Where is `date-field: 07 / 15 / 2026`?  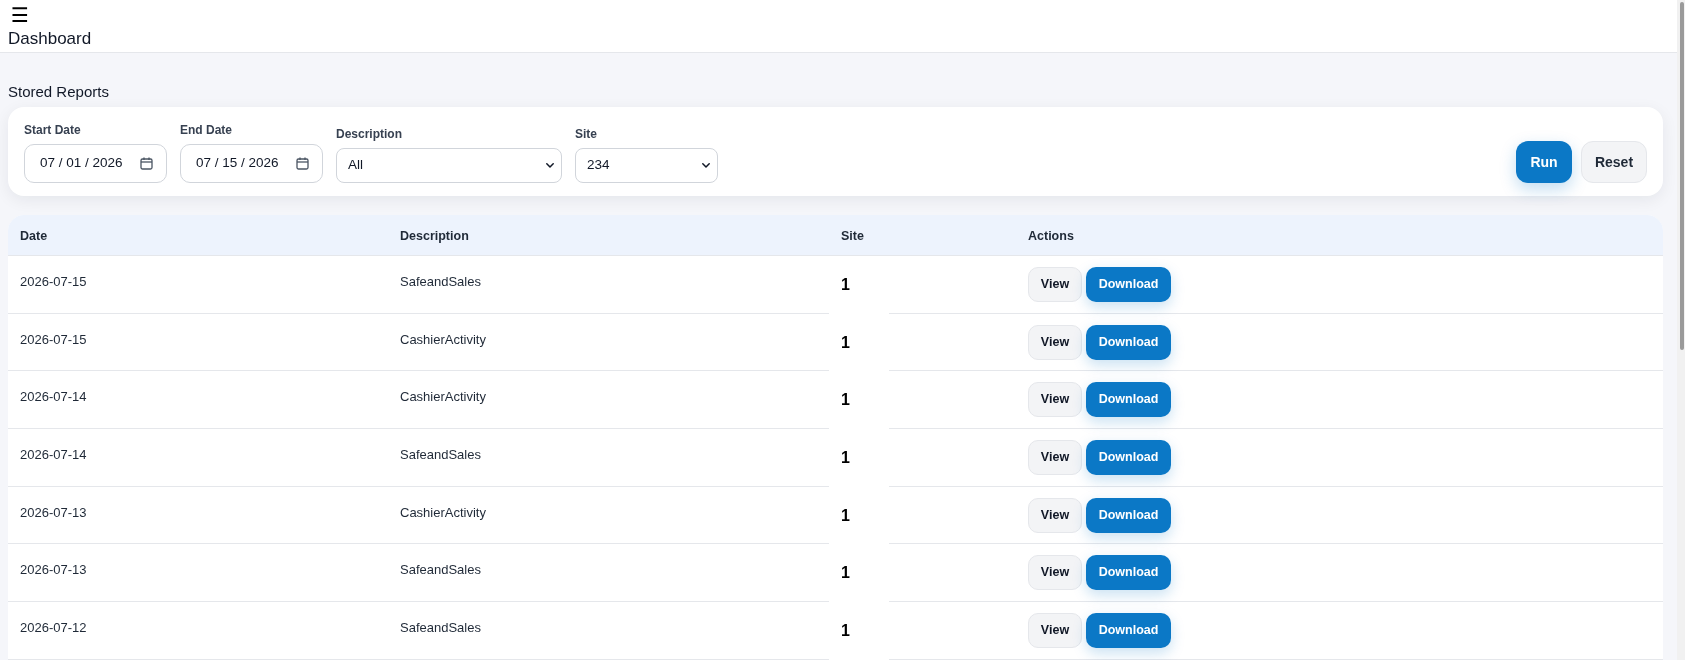
date-field: 07 / 15 / 2026 is located at coordinates (251, 163).